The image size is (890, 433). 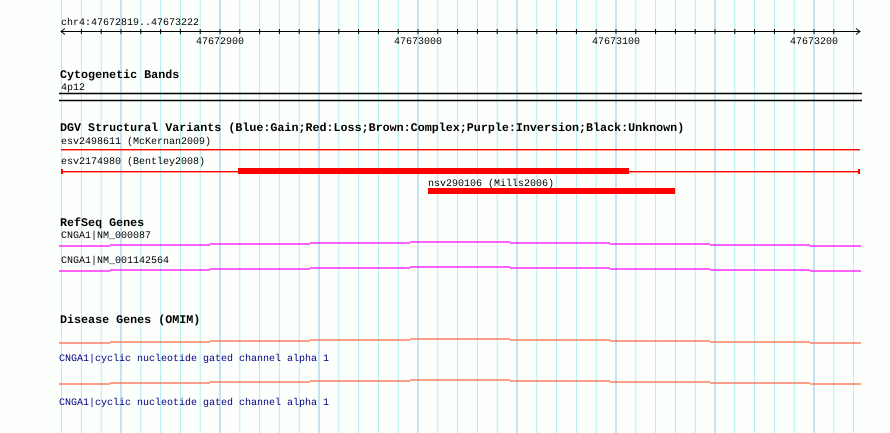 What do you see at coordinates (460, 171) in the screenshot?
I see `variant-glyph` at bounding box center [460, 171].